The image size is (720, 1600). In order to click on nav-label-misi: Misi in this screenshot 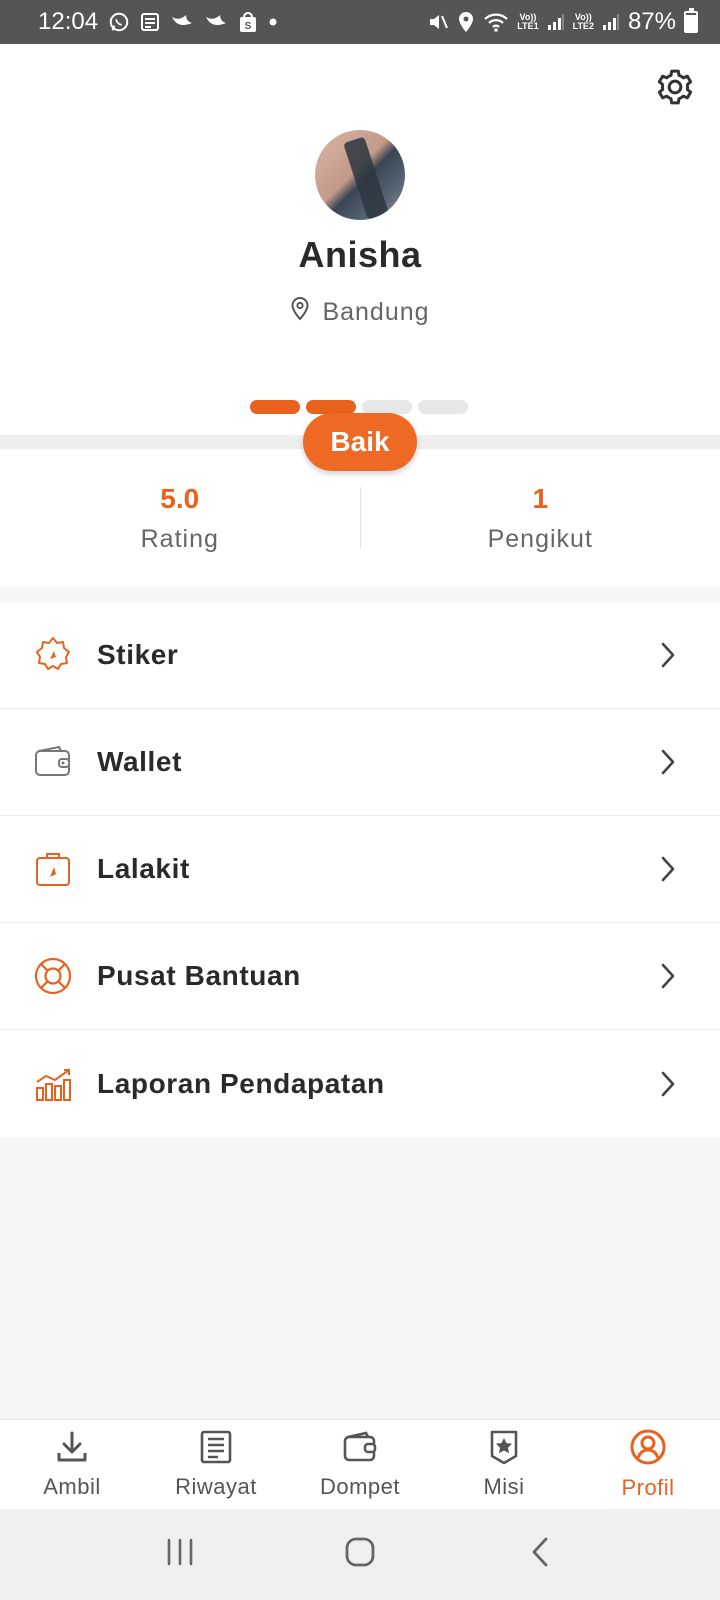, I will do `click(504, 1486)`.